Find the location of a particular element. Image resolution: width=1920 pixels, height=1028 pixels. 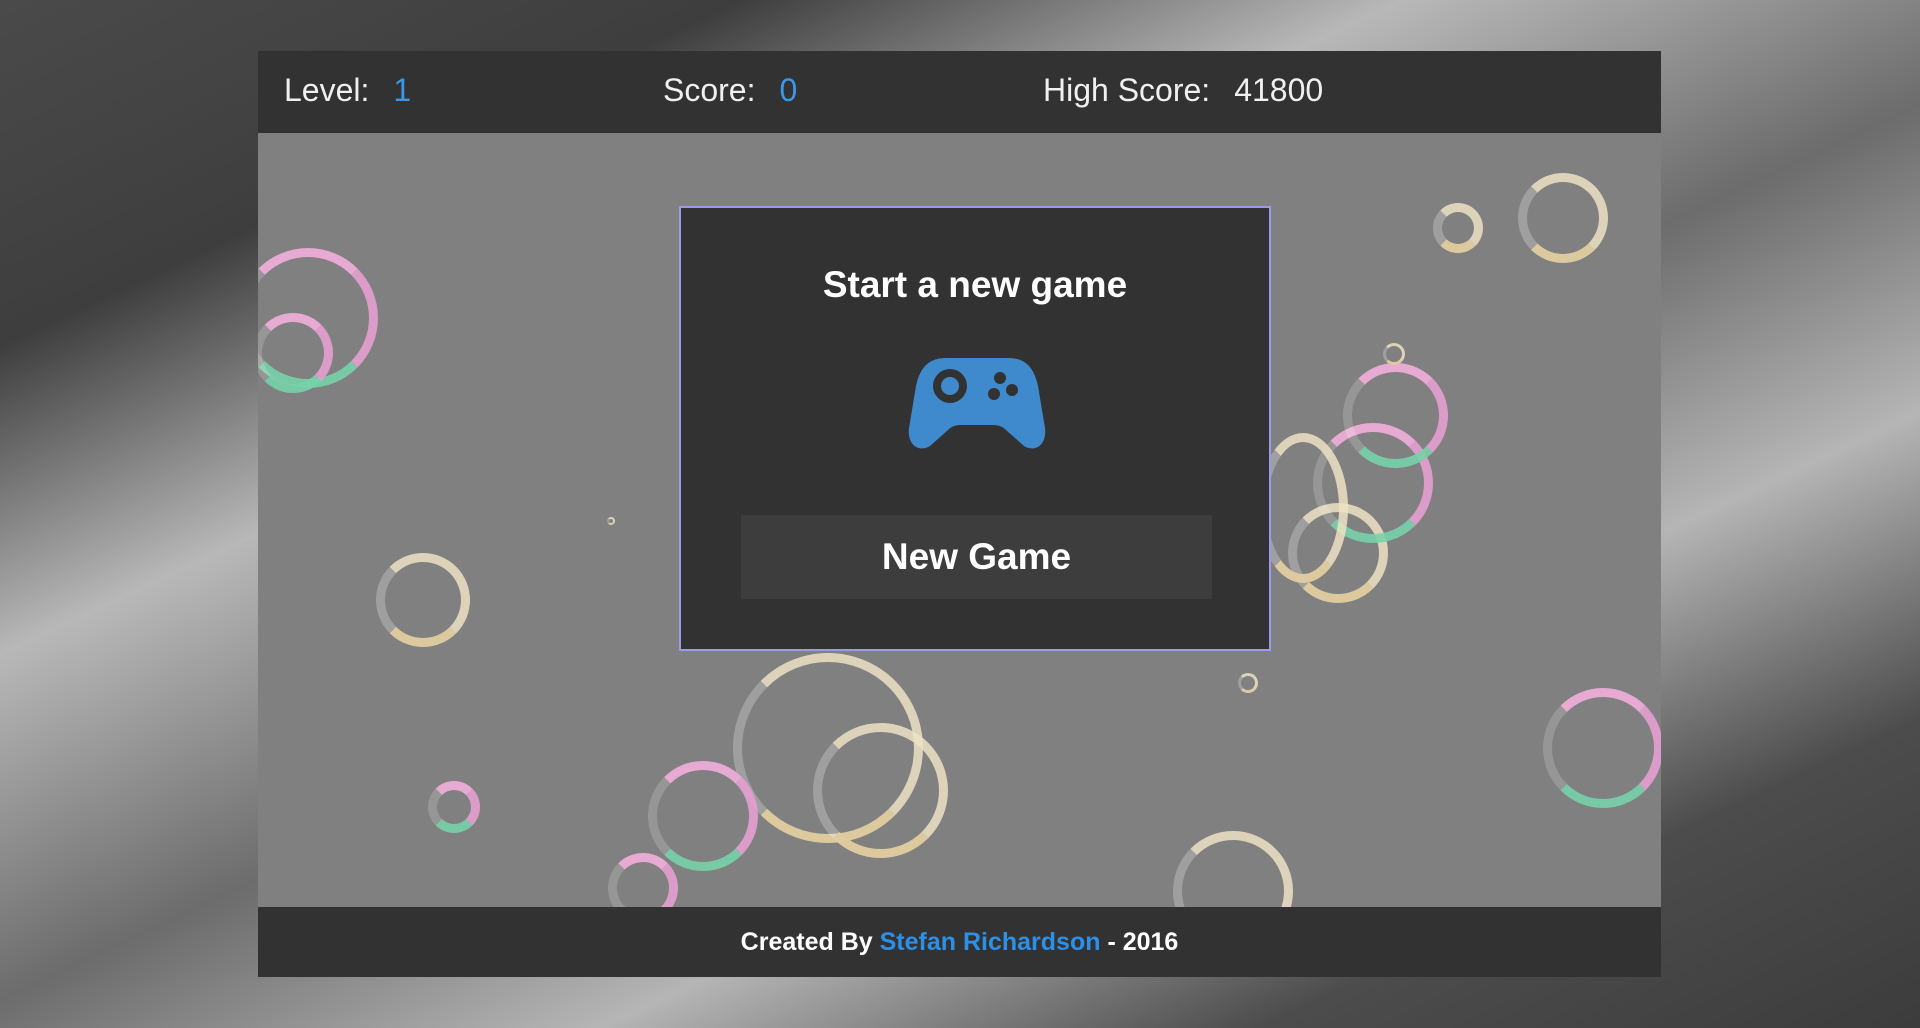

new-game-dialog: Start a new game New Game is located at coordinates (975, 428).